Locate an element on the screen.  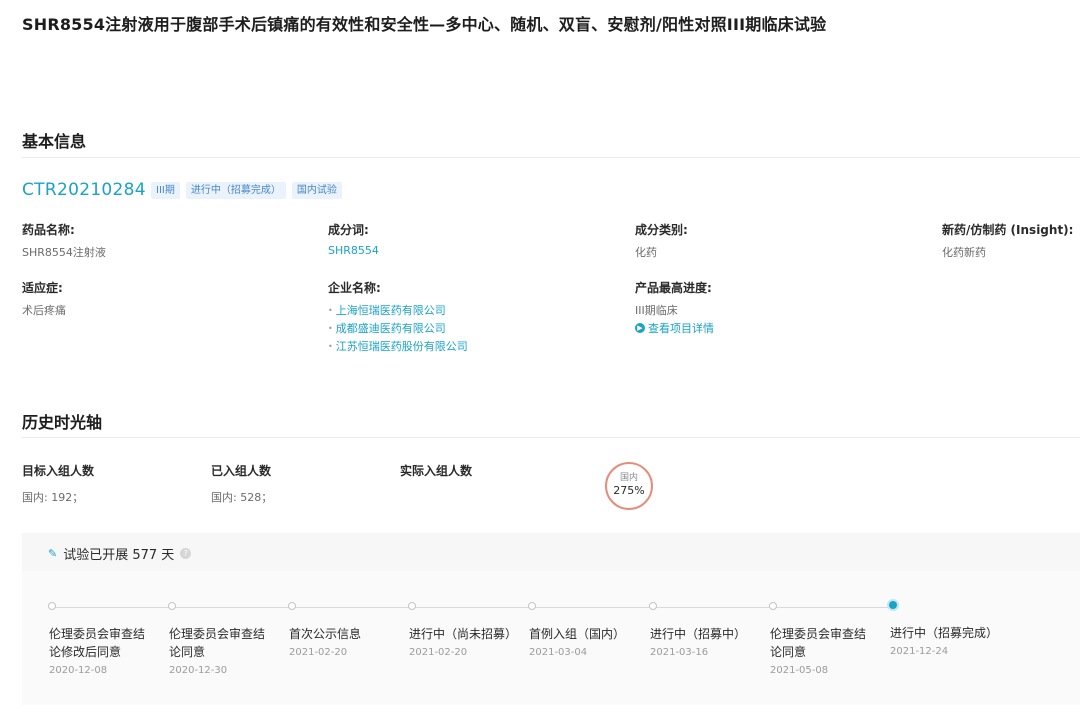
new-generic-value: 化药新药 is located at coordinates (964, 252).